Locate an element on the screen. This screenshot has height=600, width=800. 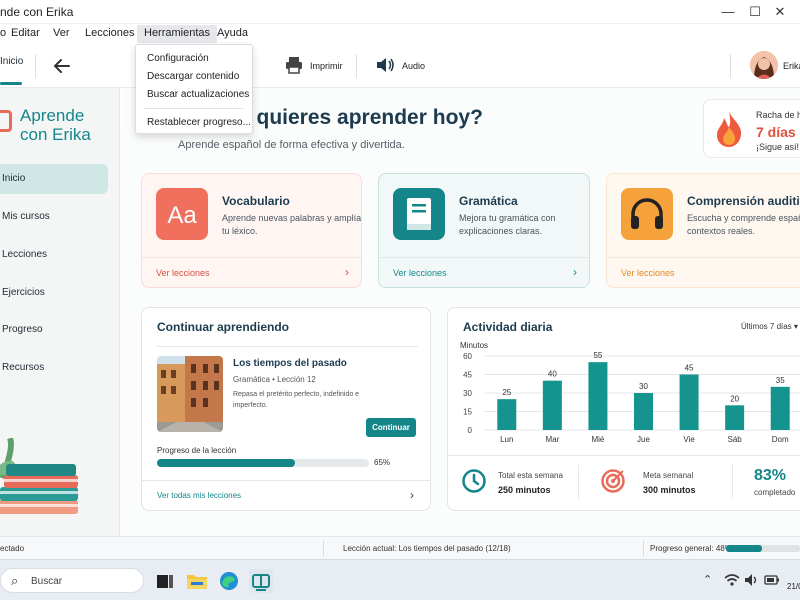
x-tick-label: Mié is located at coordinates (597, 439).